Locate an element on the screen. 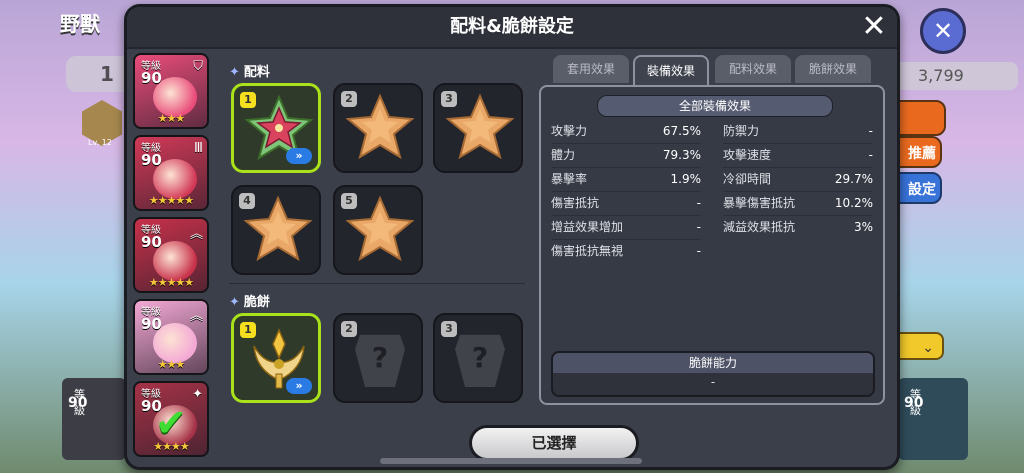 Image resolution: width=1024 pixels, height=473 pixels. stat-value: 3% is located at coordinates (863, 227).